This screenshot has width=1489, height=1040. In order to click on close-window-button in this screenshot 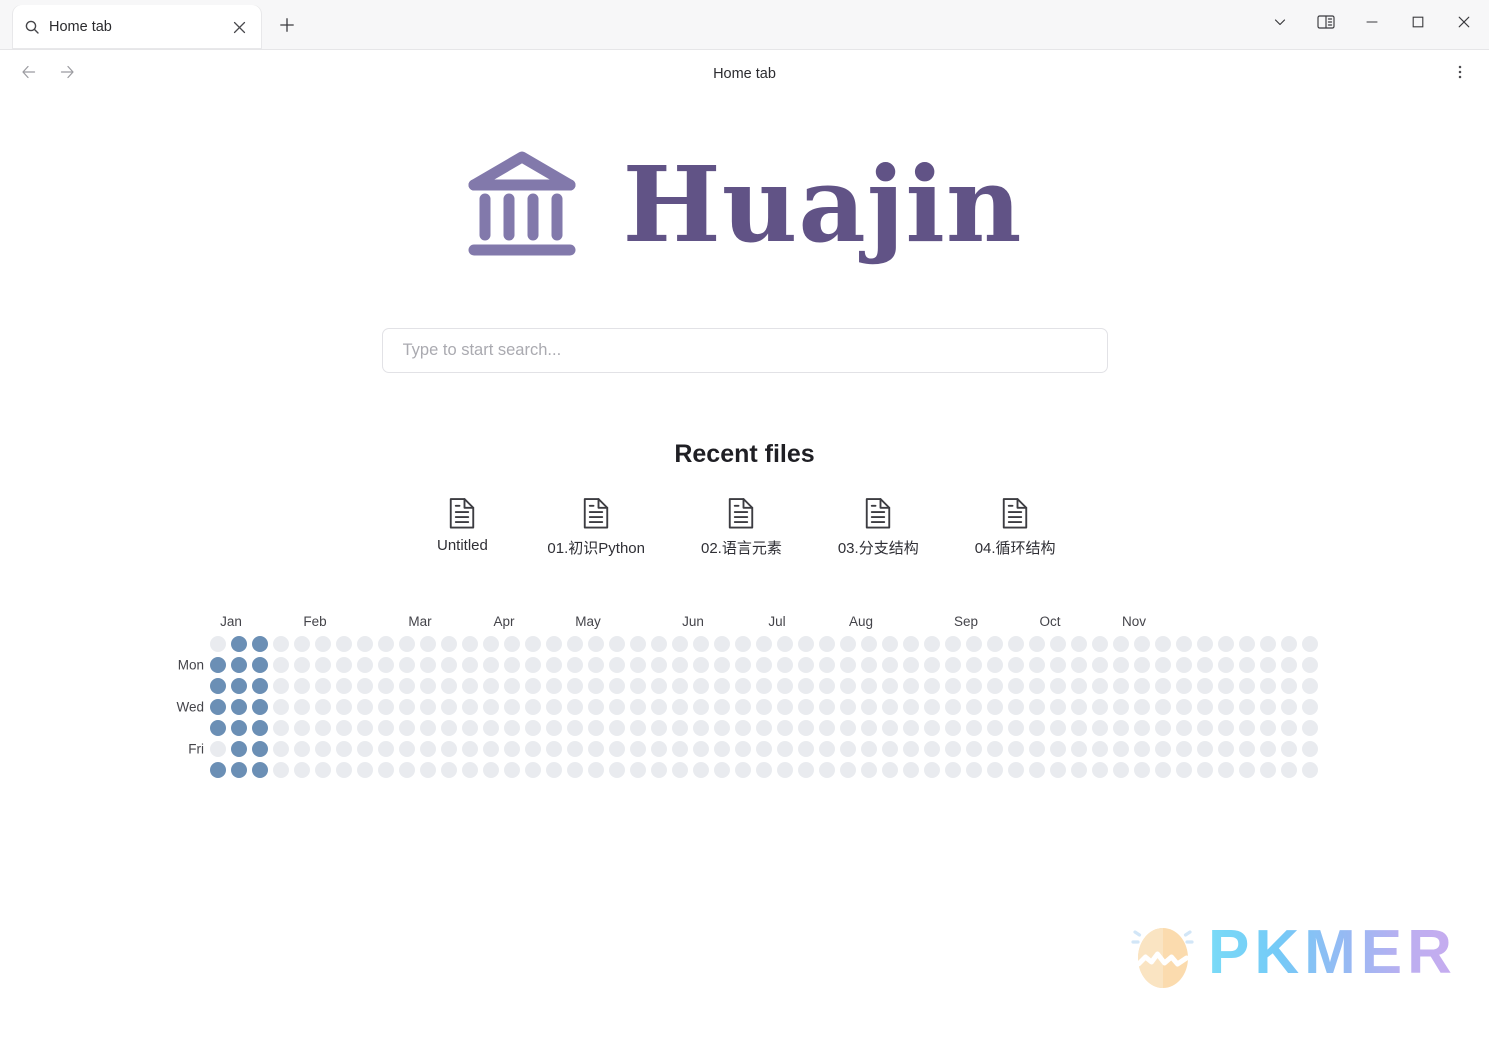, I will do `click(1464, 24)`.